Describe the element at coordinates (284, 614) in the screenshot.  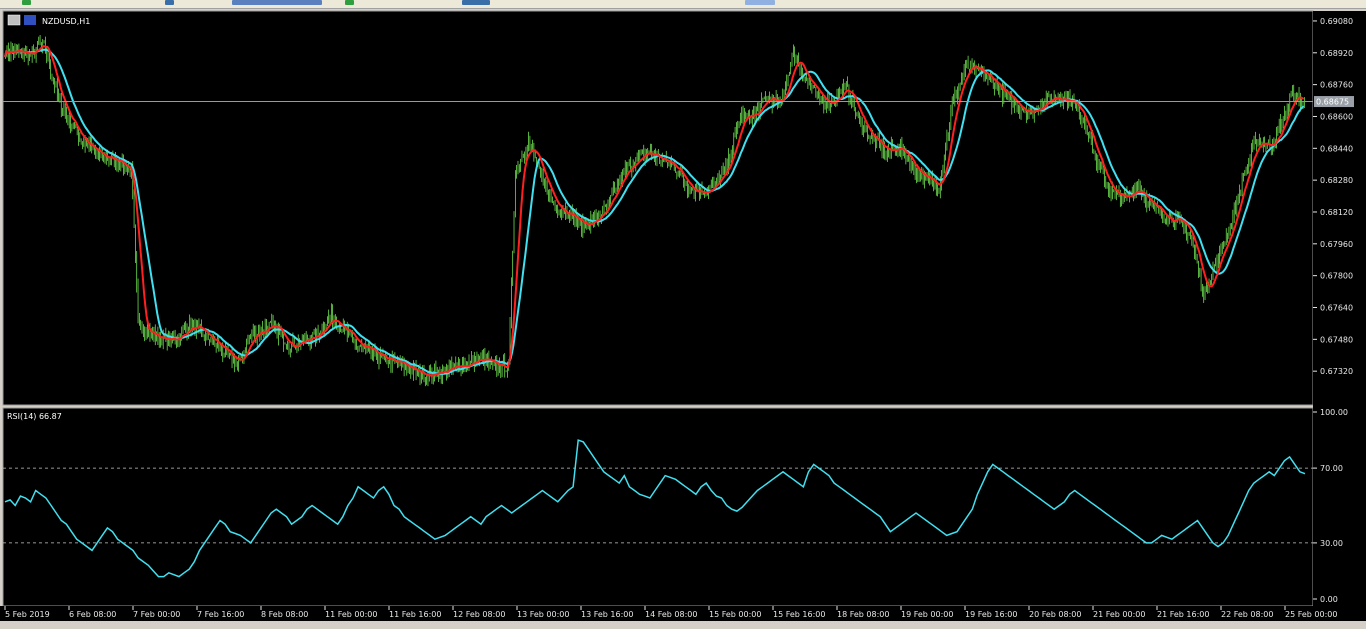
I see `time-tick-label: 8 Feb 08:00` at that location.